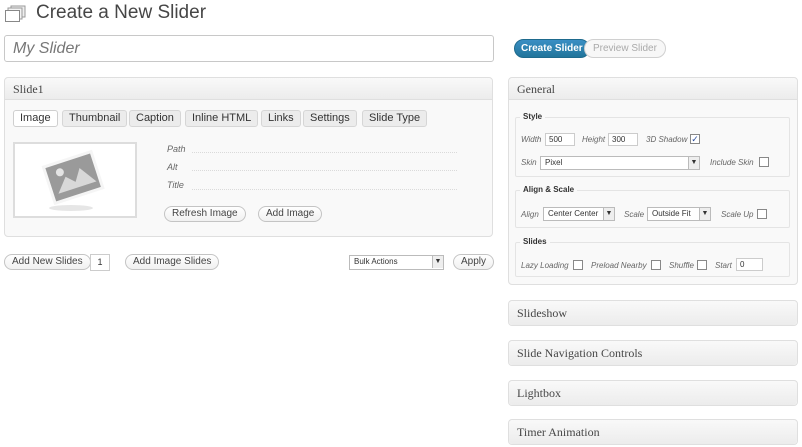 Image resolution: width=802 pixels, height=447 pixels. What do you see at coordinates (702, 265) in the screenshot?
I see `shuffle-checkbox` at bounding box center [702, 265].